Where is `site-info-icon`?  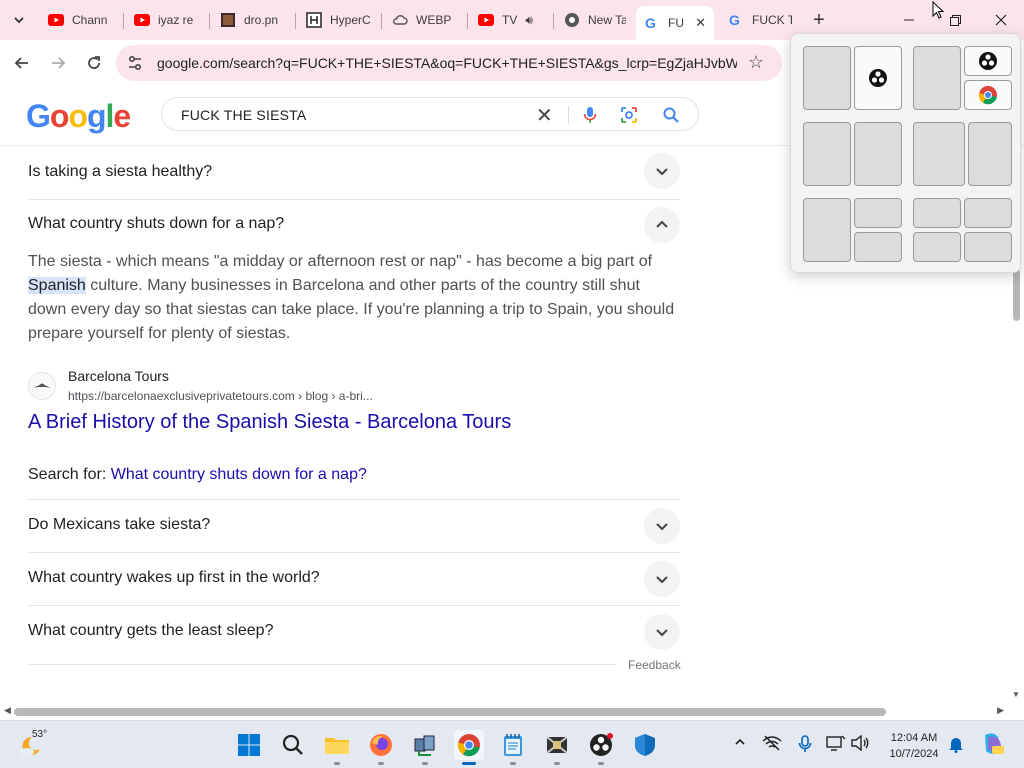
site-info-icon is located at coordinates (135, 63).